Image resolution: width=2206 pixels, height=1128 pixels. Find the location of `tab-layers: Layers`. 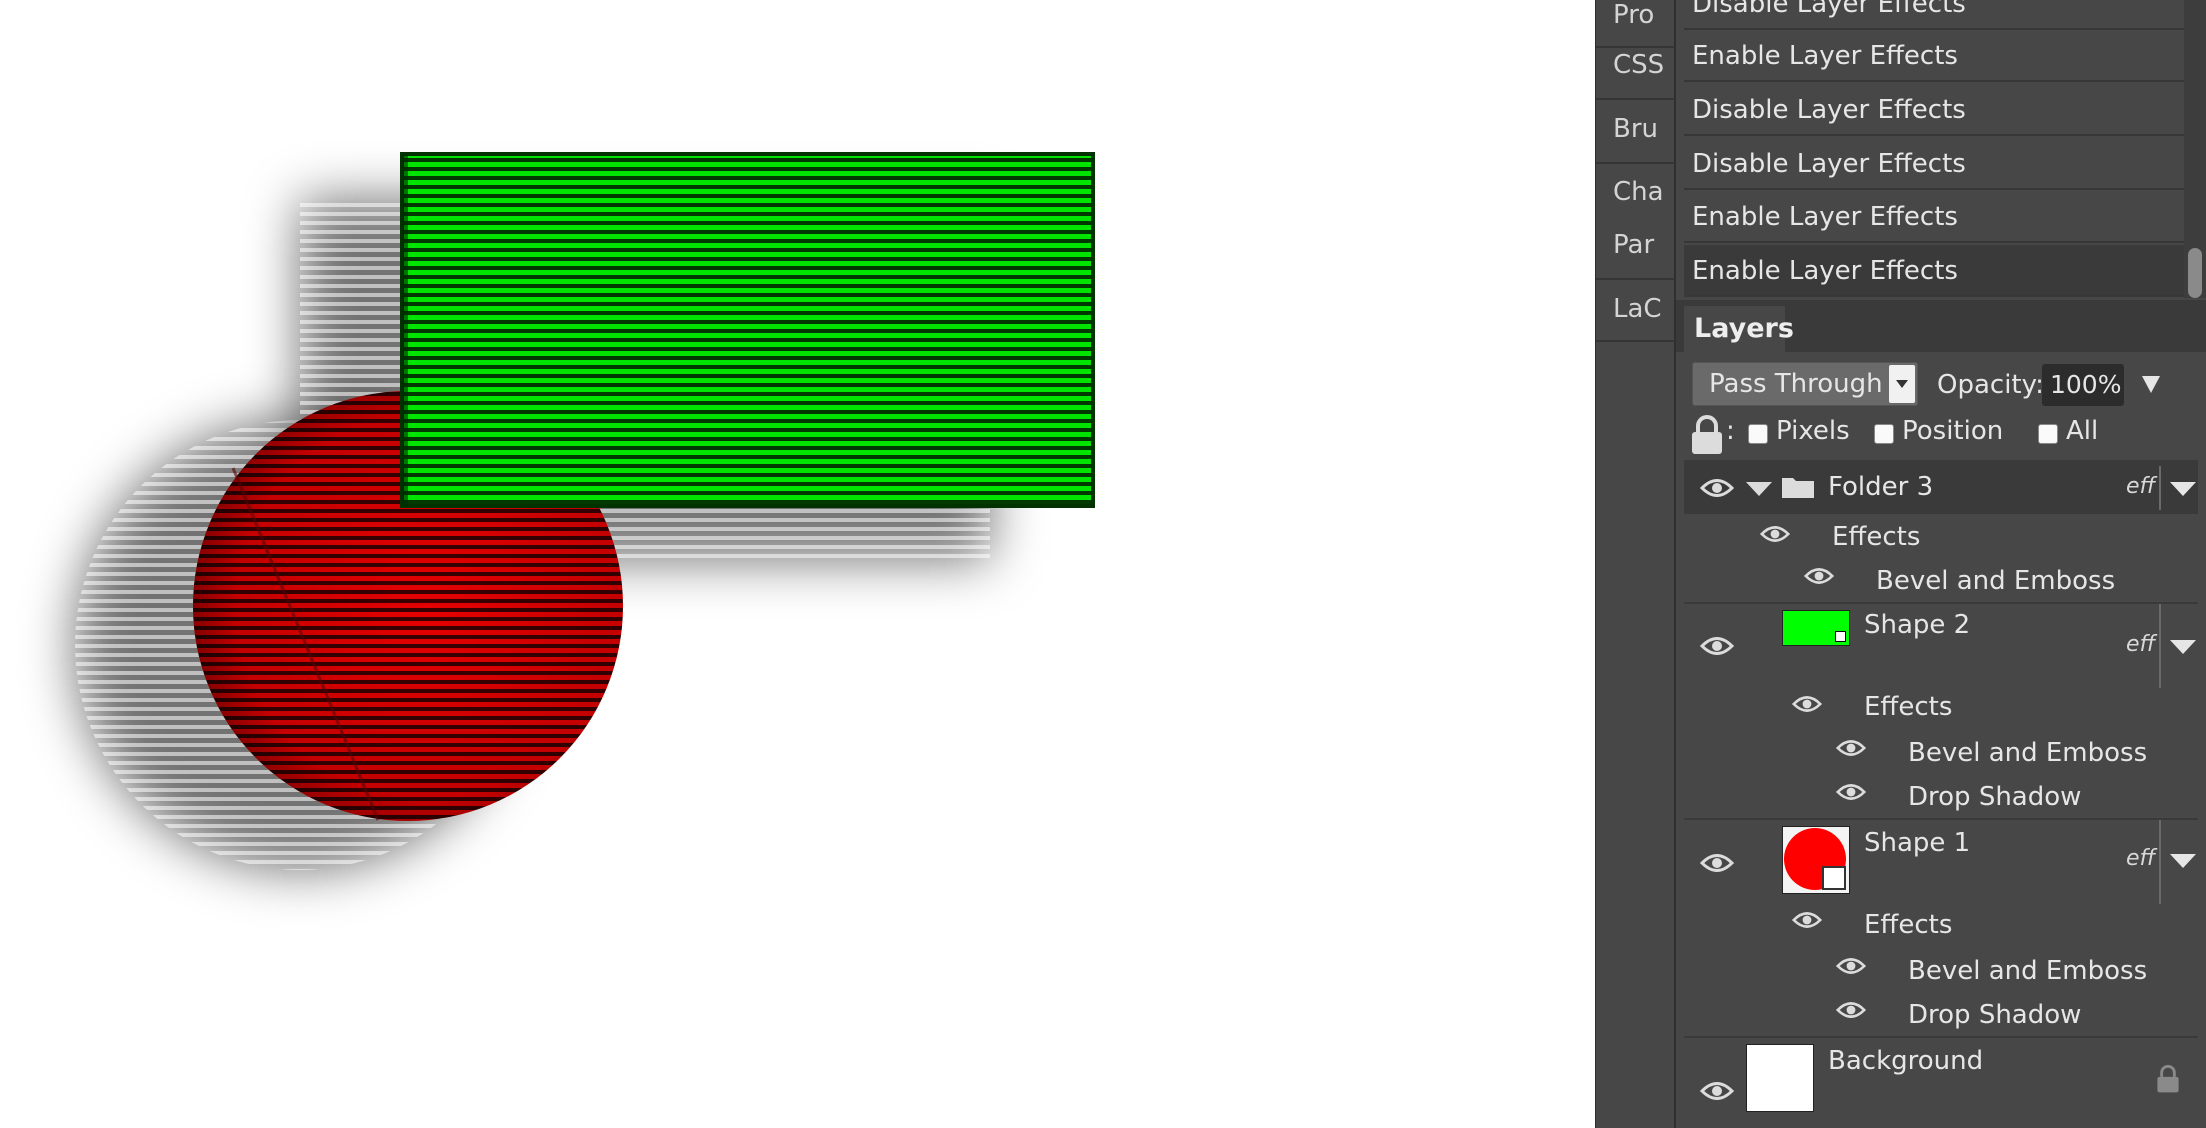

tab-layers: Layers is located at coordinates (1739, 329).